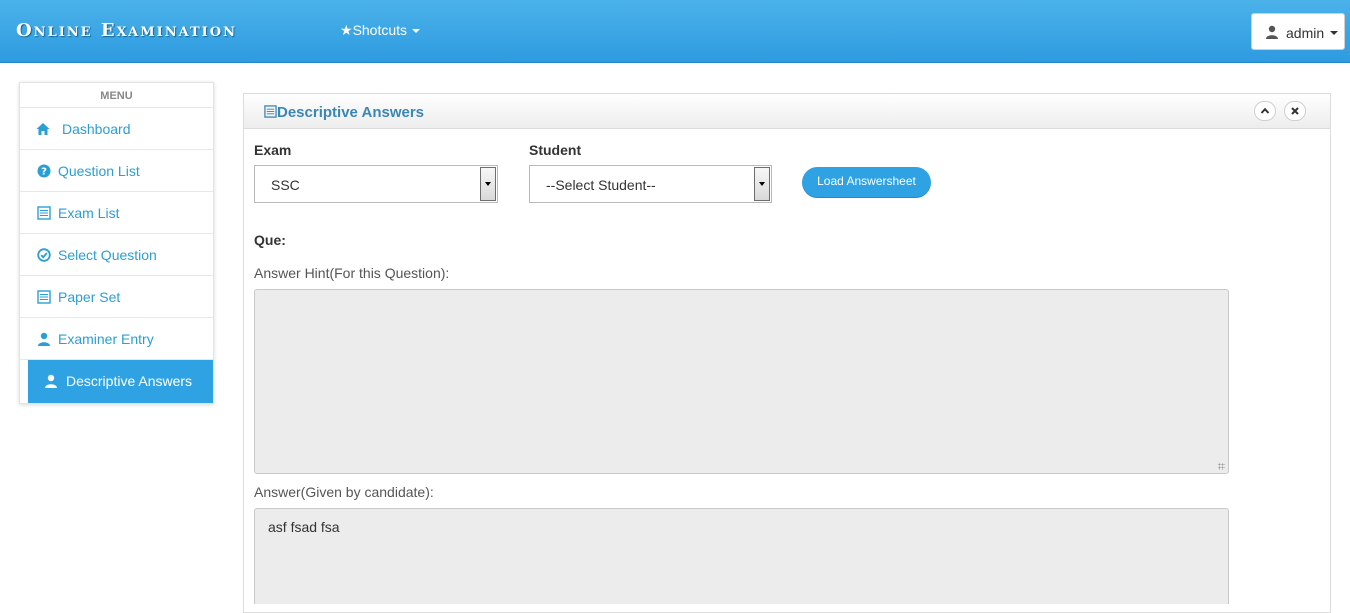  What do you see at coordinates (1305, 33) in the screenshot?
I see `user-label: admin` at bounding box center [1305, 33].